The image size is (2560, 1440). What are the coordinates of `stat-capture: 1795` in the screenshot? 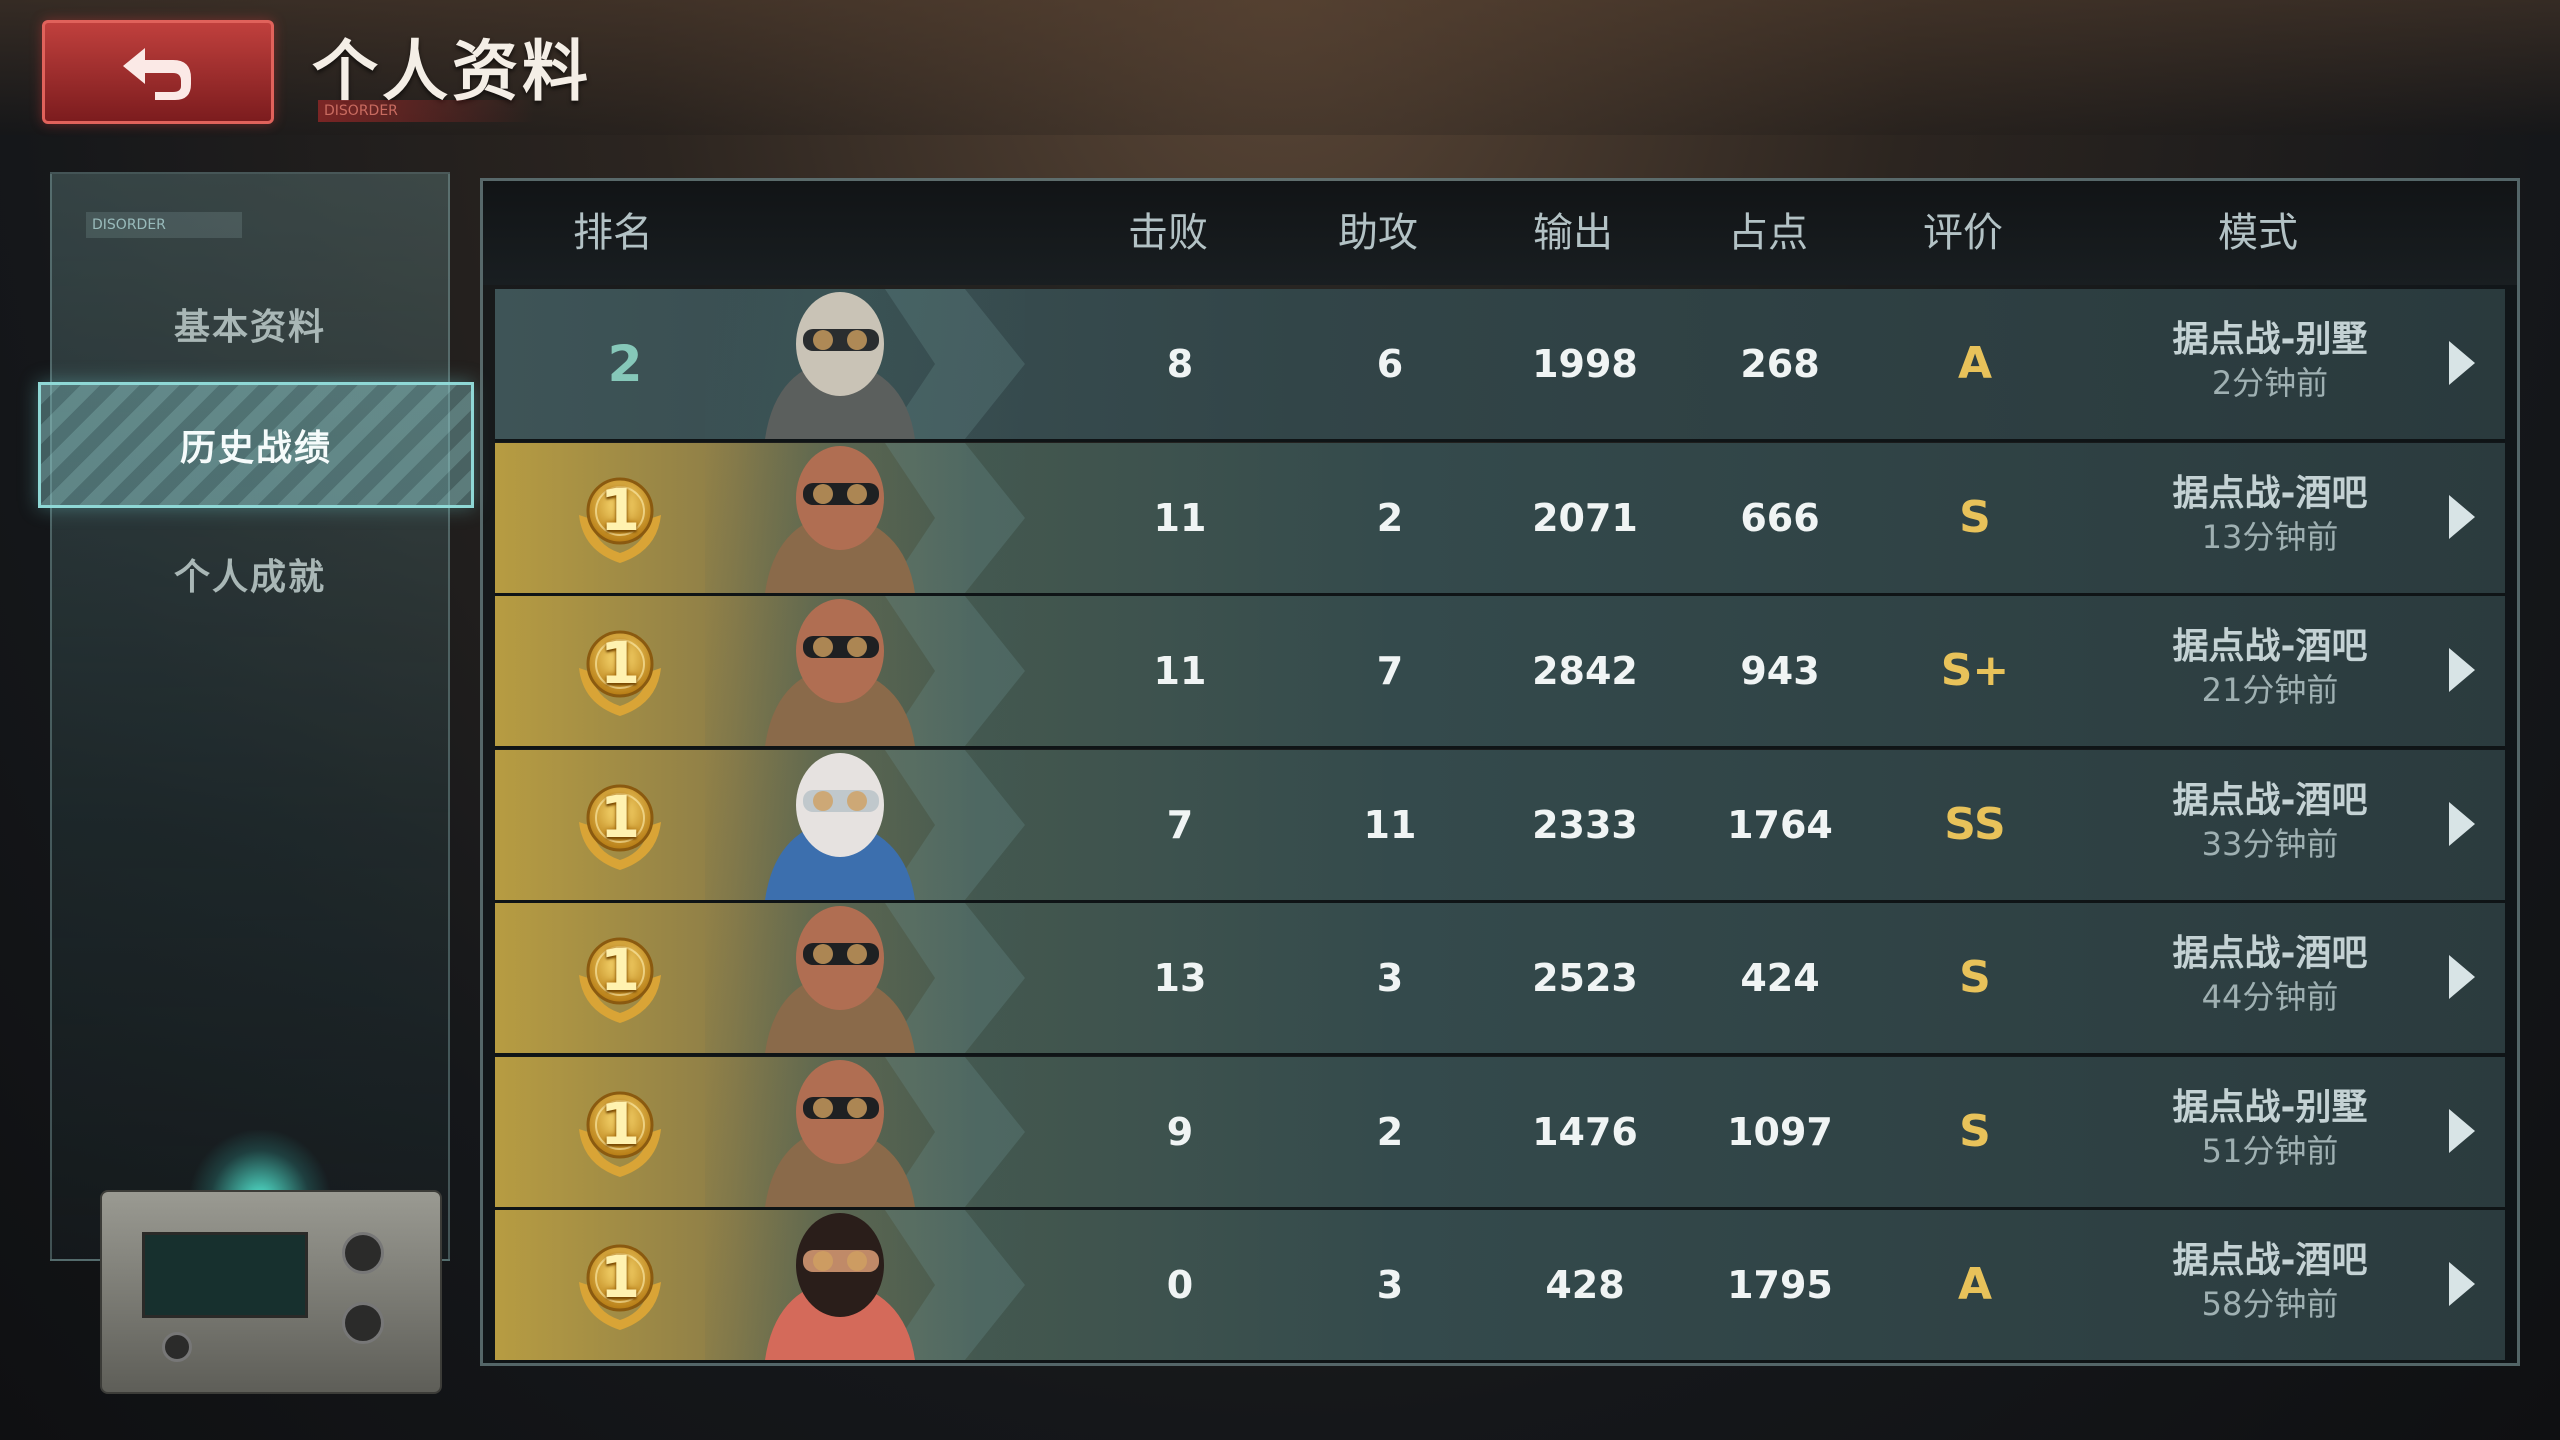 It's located at (1780, 1285).